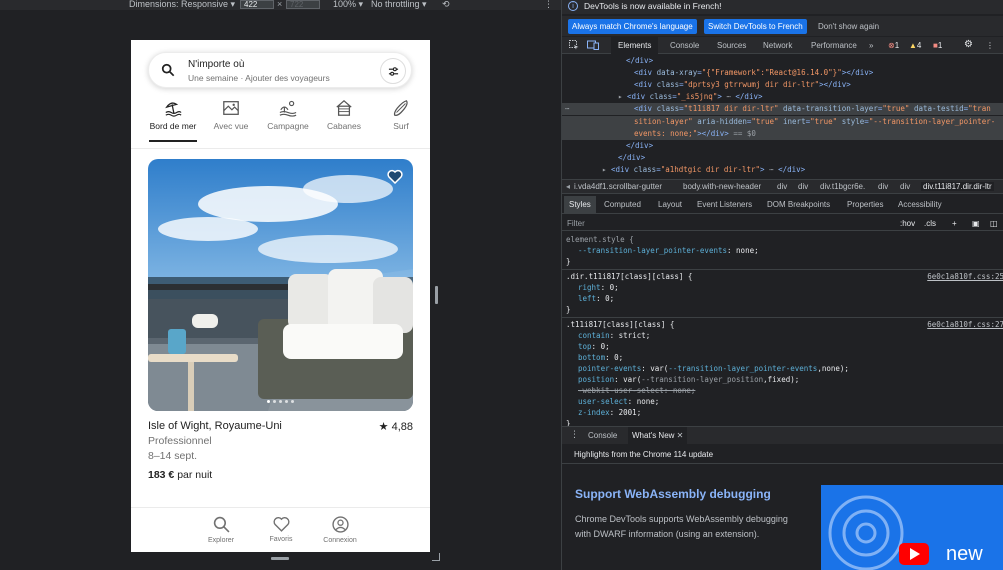 The image size is (1003, 570). What do you see at coordinates (161, 475) in the screenshot?
I see `price-value: 183 €` at bounding box center [161, 475].